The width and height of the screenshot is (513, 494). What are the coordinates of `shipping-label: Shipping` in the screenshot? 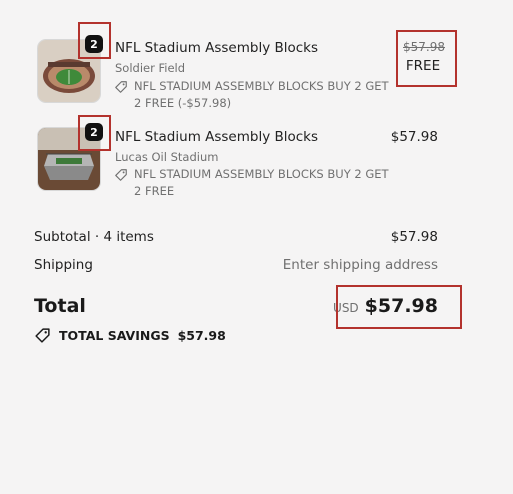 It's located at (63, 265).